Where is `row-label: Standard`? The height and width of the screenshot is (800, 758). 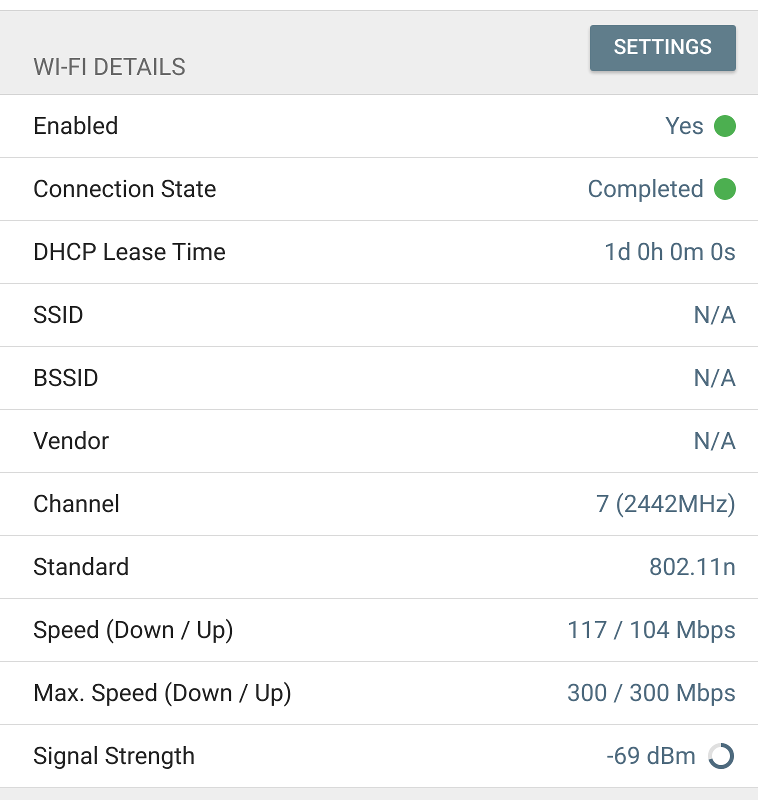
row-label: Standard is located at coordinates (81, 567).